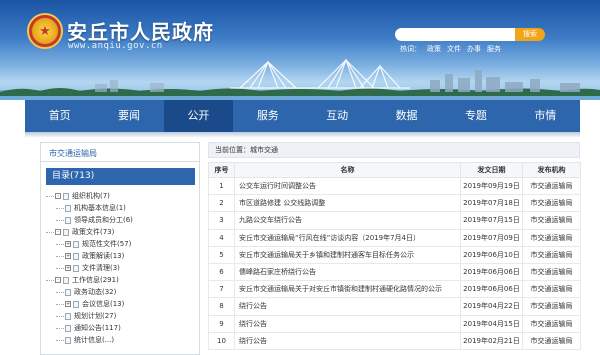  What do you see at coordinates (221, 170) in the screenshot?
I see `column-header: 序号` at bounding box center [221, 170].